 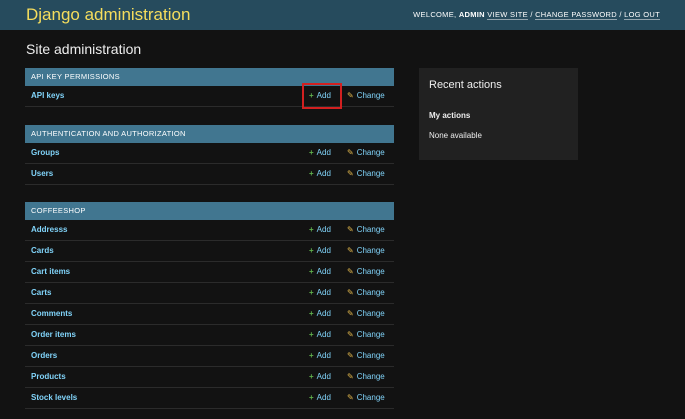 I want to click on my-actions-heading: My actions, so click(x=450, y=115).